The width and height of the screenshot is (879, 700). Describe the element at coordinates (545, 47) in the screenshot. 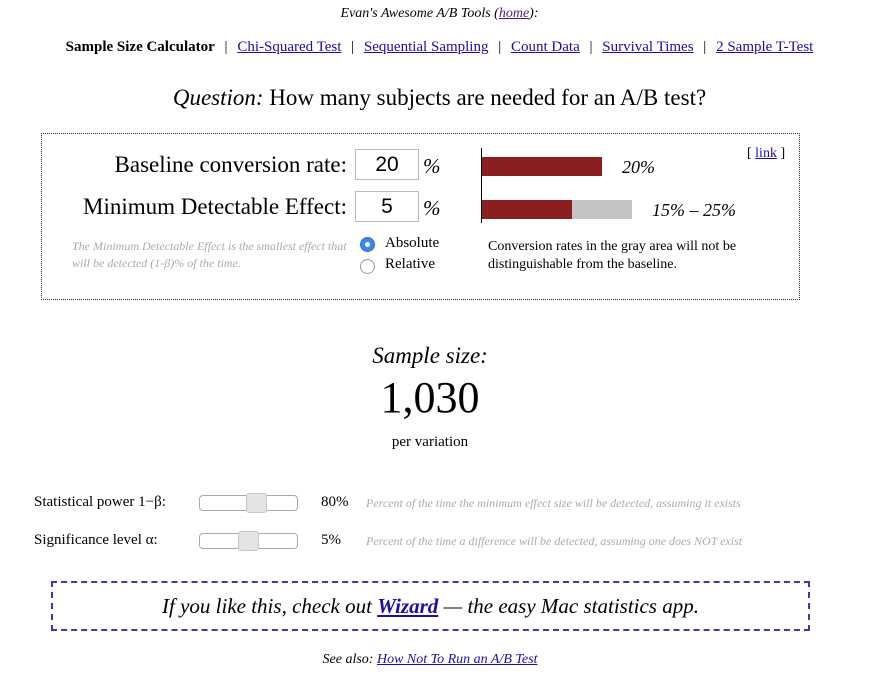

I see `nav-link-count-data: Count Data` at that location.